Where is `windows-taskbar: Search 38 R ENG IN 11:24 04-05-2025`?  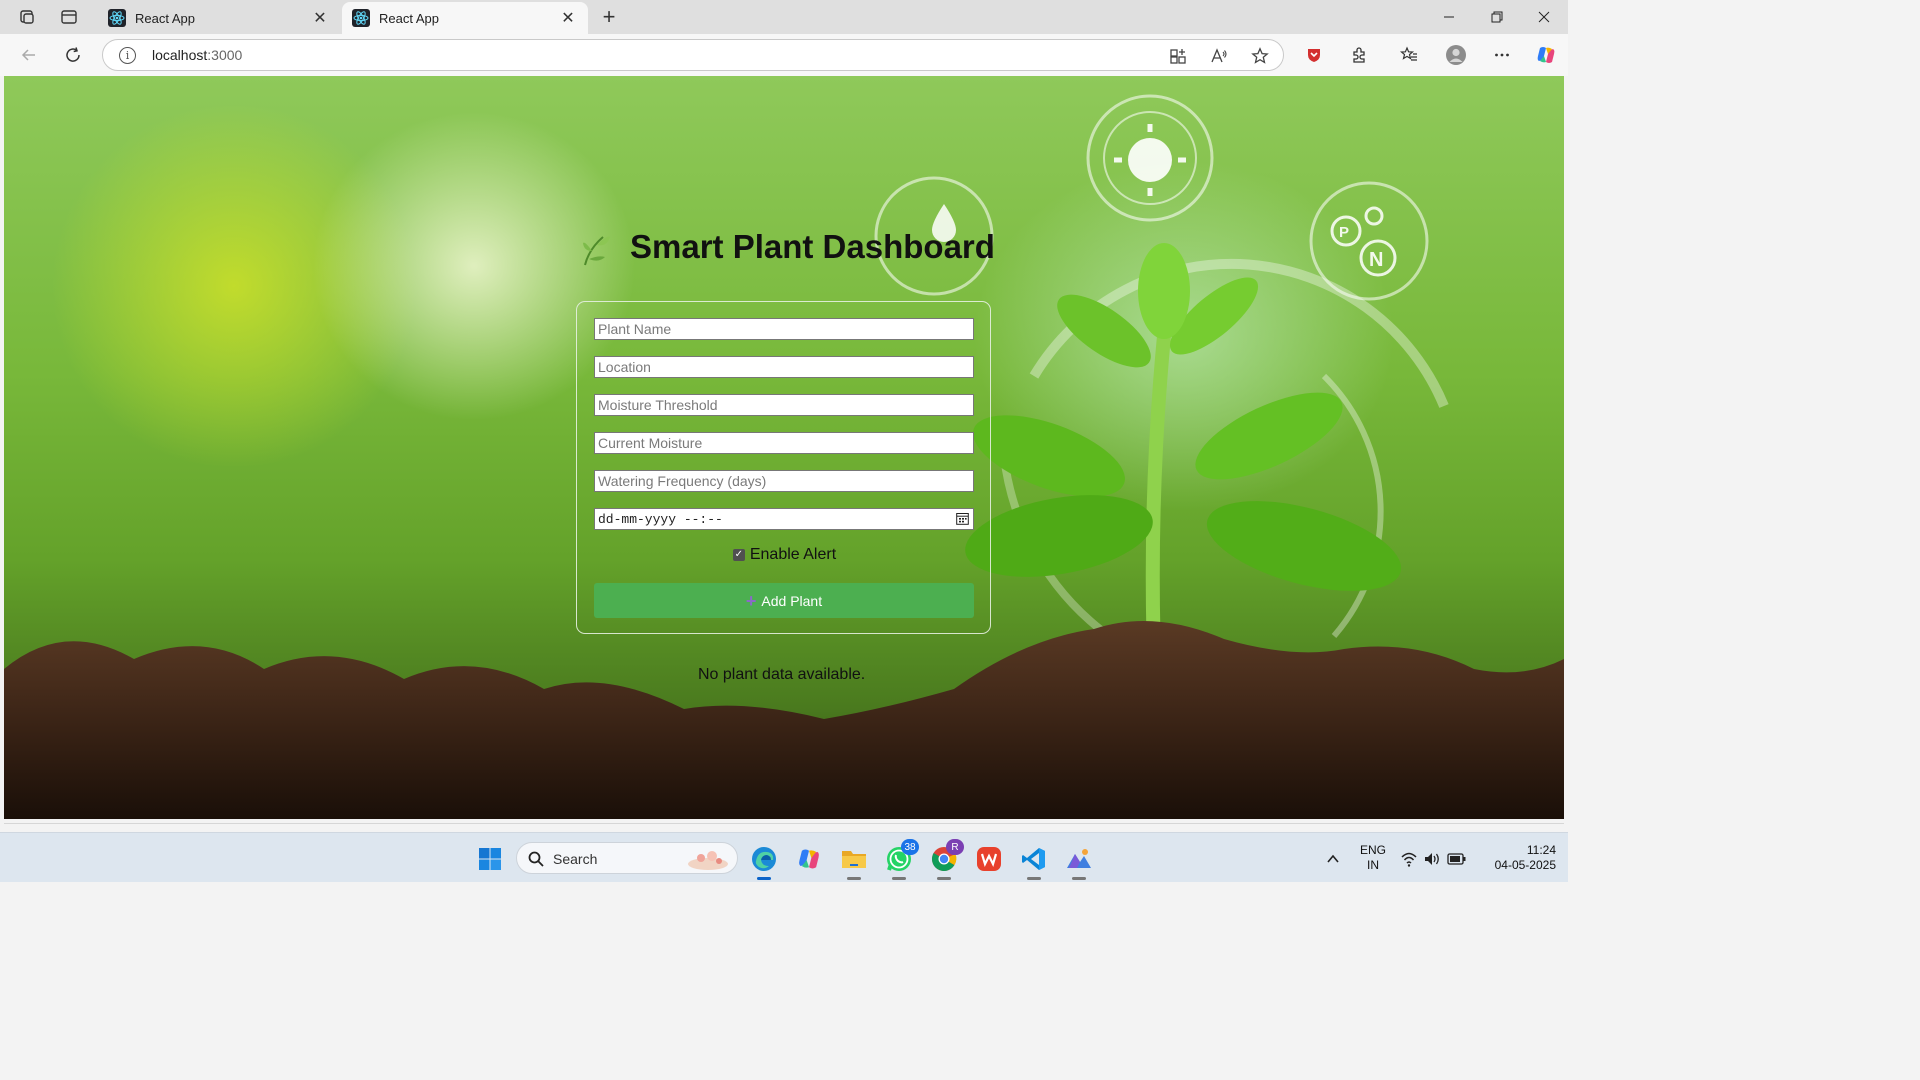
windows-taskbar: Search 38 R ENG IN 11:24 04-05-2025 is located at coordinates (784, 857).